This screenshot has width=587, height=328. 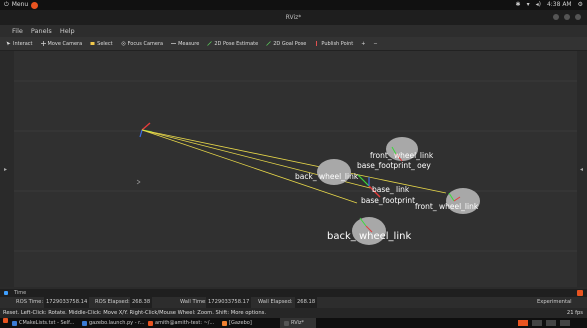 What do you see at coordinates (317, 43) in the screenshot?
I see `publish-point-icon` at bounding box center [317, 43].